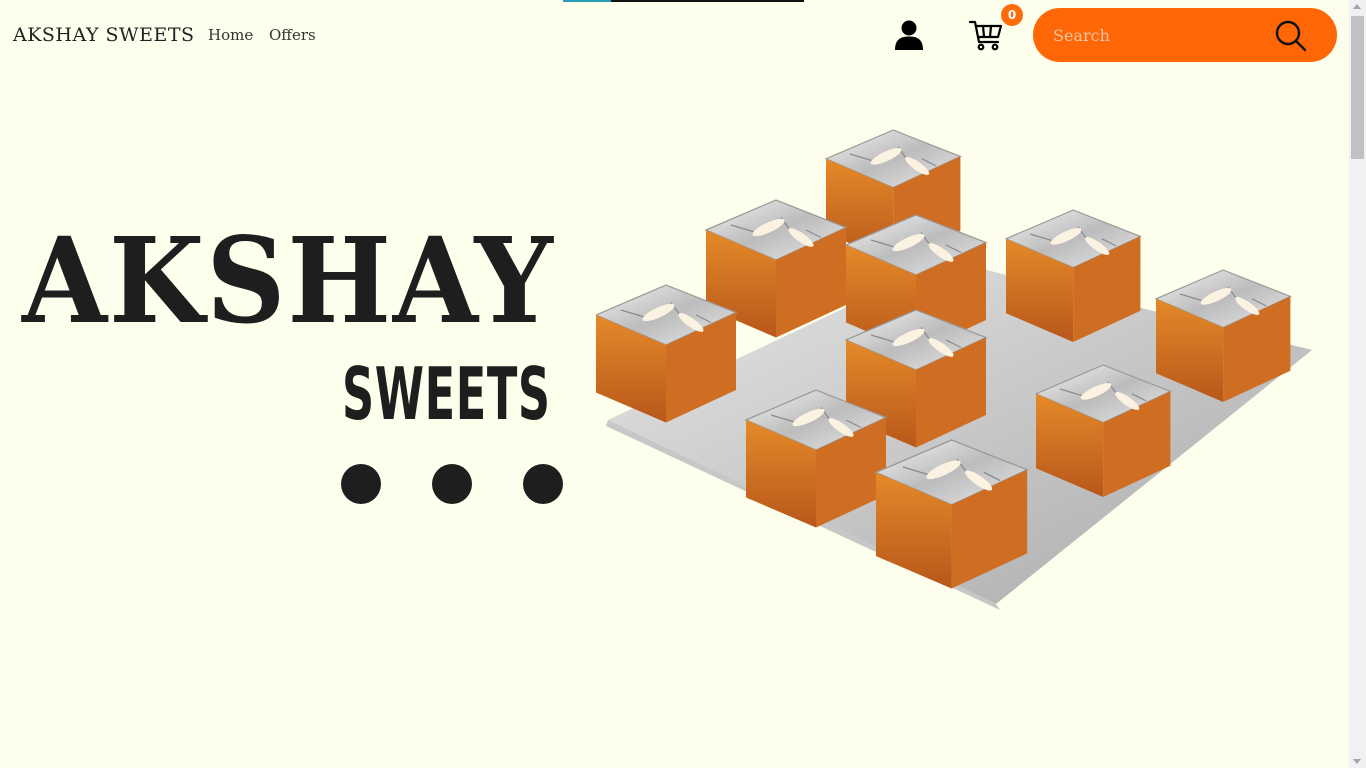 This screenshot has width=1366, height=768. Describe the element at coordinates (1357, 761) in the screenshot. I see `scroll-down-arrow` at that location.